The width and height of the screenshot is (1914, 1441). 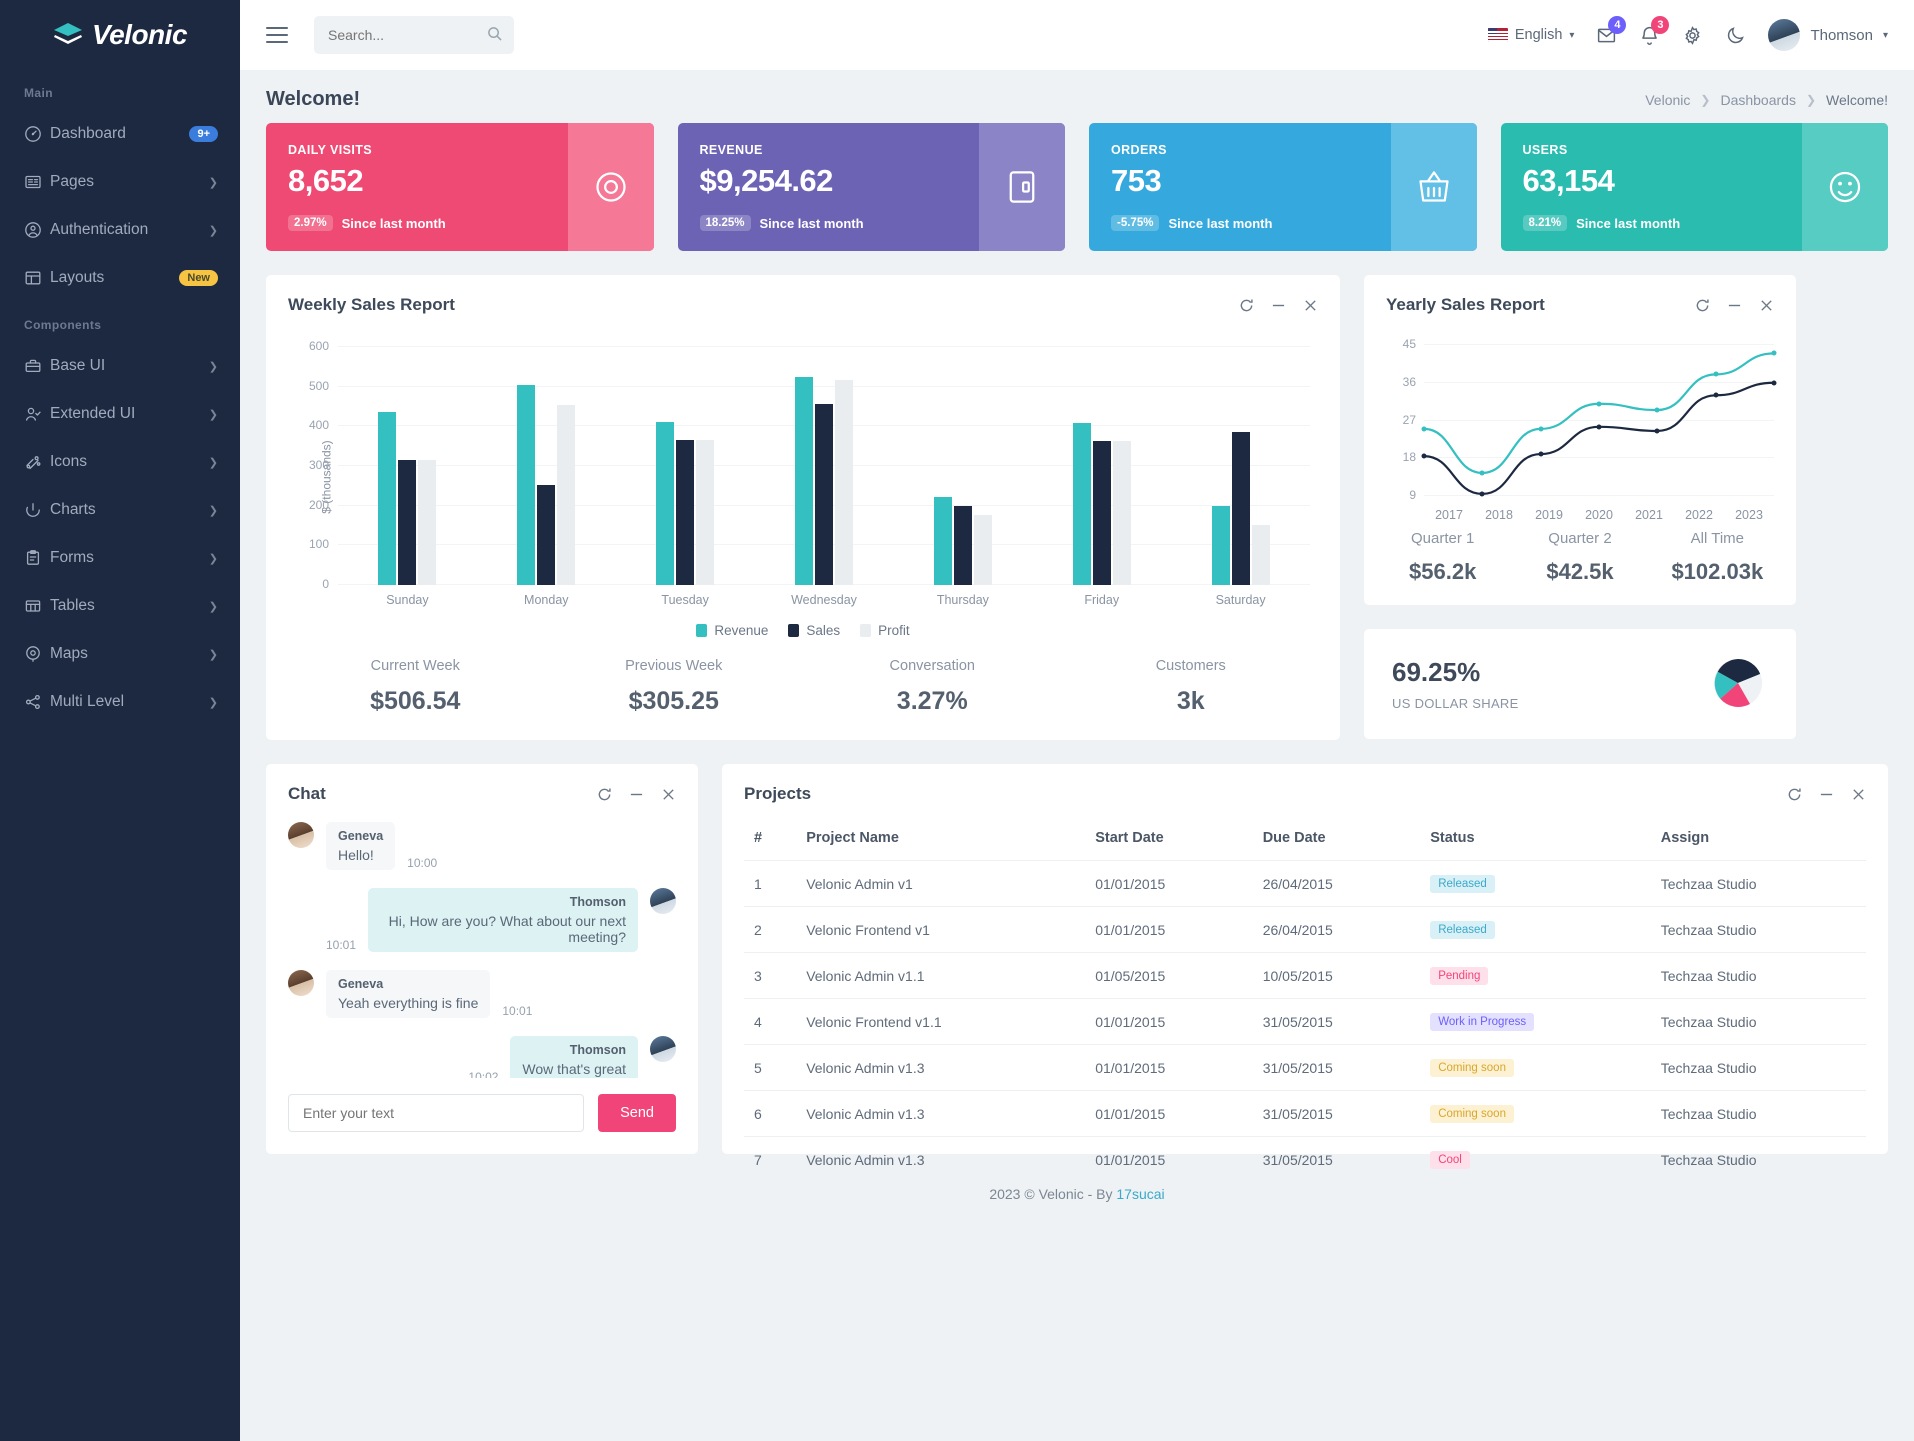 I want to click on legend-item: Profit, so click(x=885, y=630).